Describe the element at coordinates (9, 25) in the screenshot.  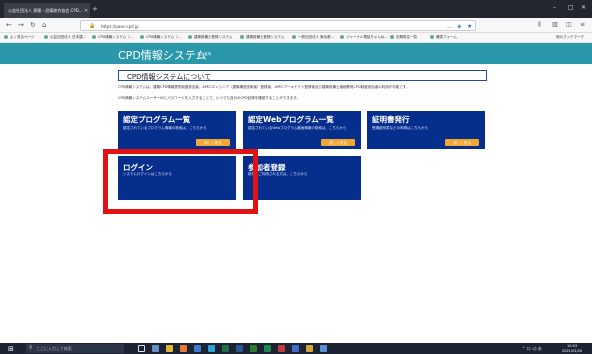
I see `back-icon: ←` at that location.